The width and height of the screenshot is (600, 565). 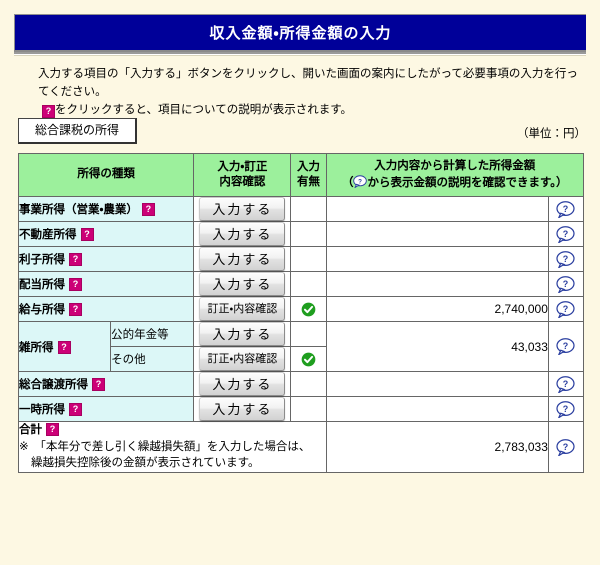 What do you see at coordinates (300, 32) in the screenshot?
I see `page-title: 収入金額・所得金額の入力` at bounding box center [300, 32].